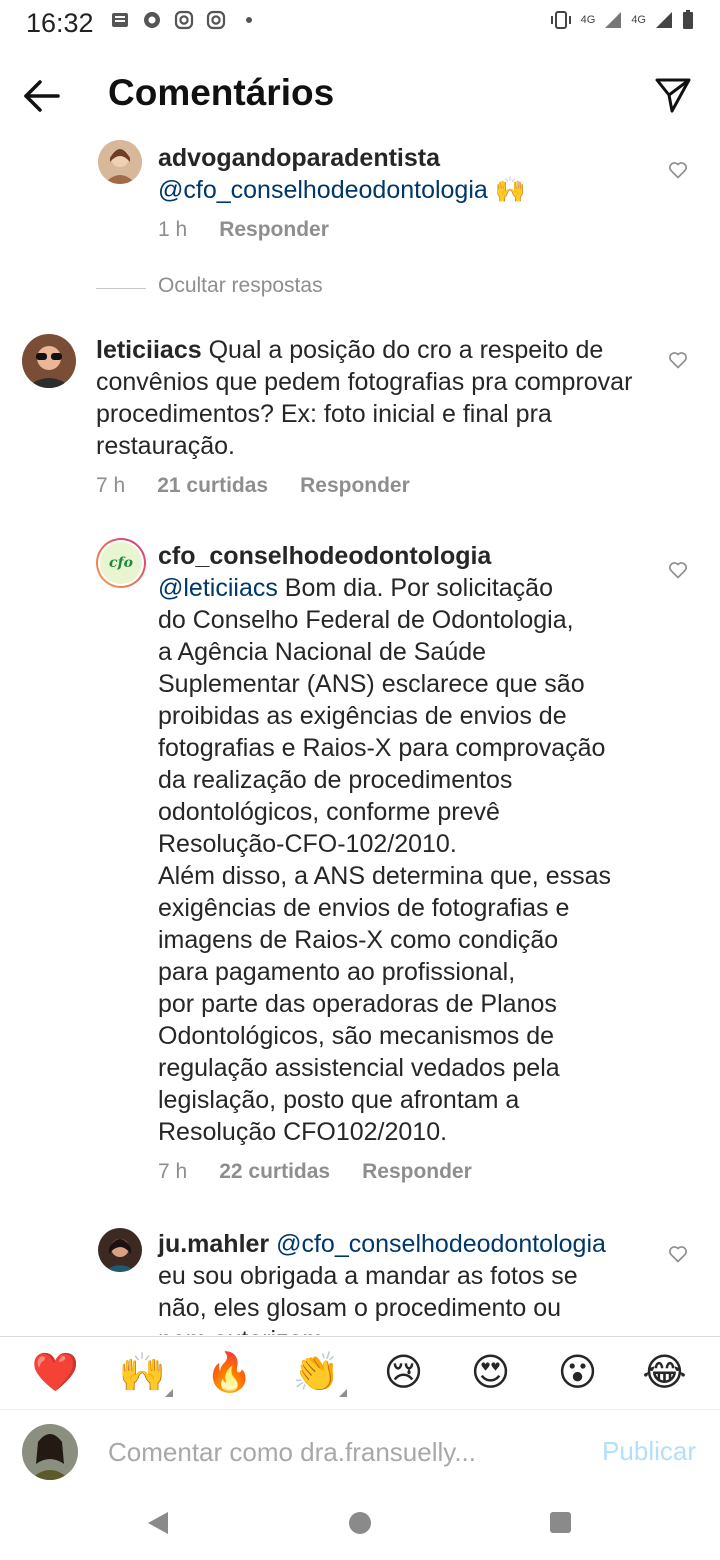  I want to click on vibrate-icon, so click(560, 20).